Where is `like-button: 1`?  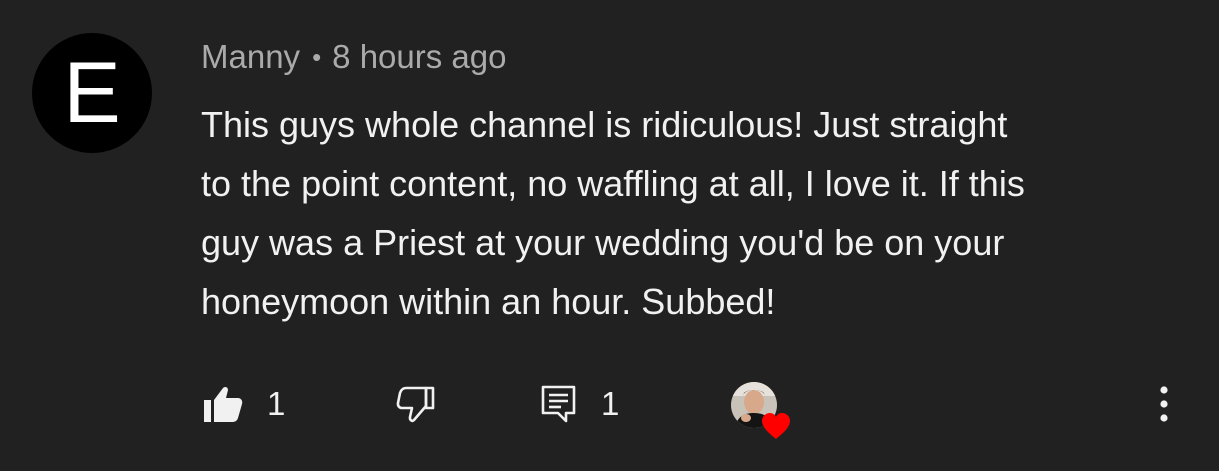 like-button: 1 is located at coordinates (244, 404).